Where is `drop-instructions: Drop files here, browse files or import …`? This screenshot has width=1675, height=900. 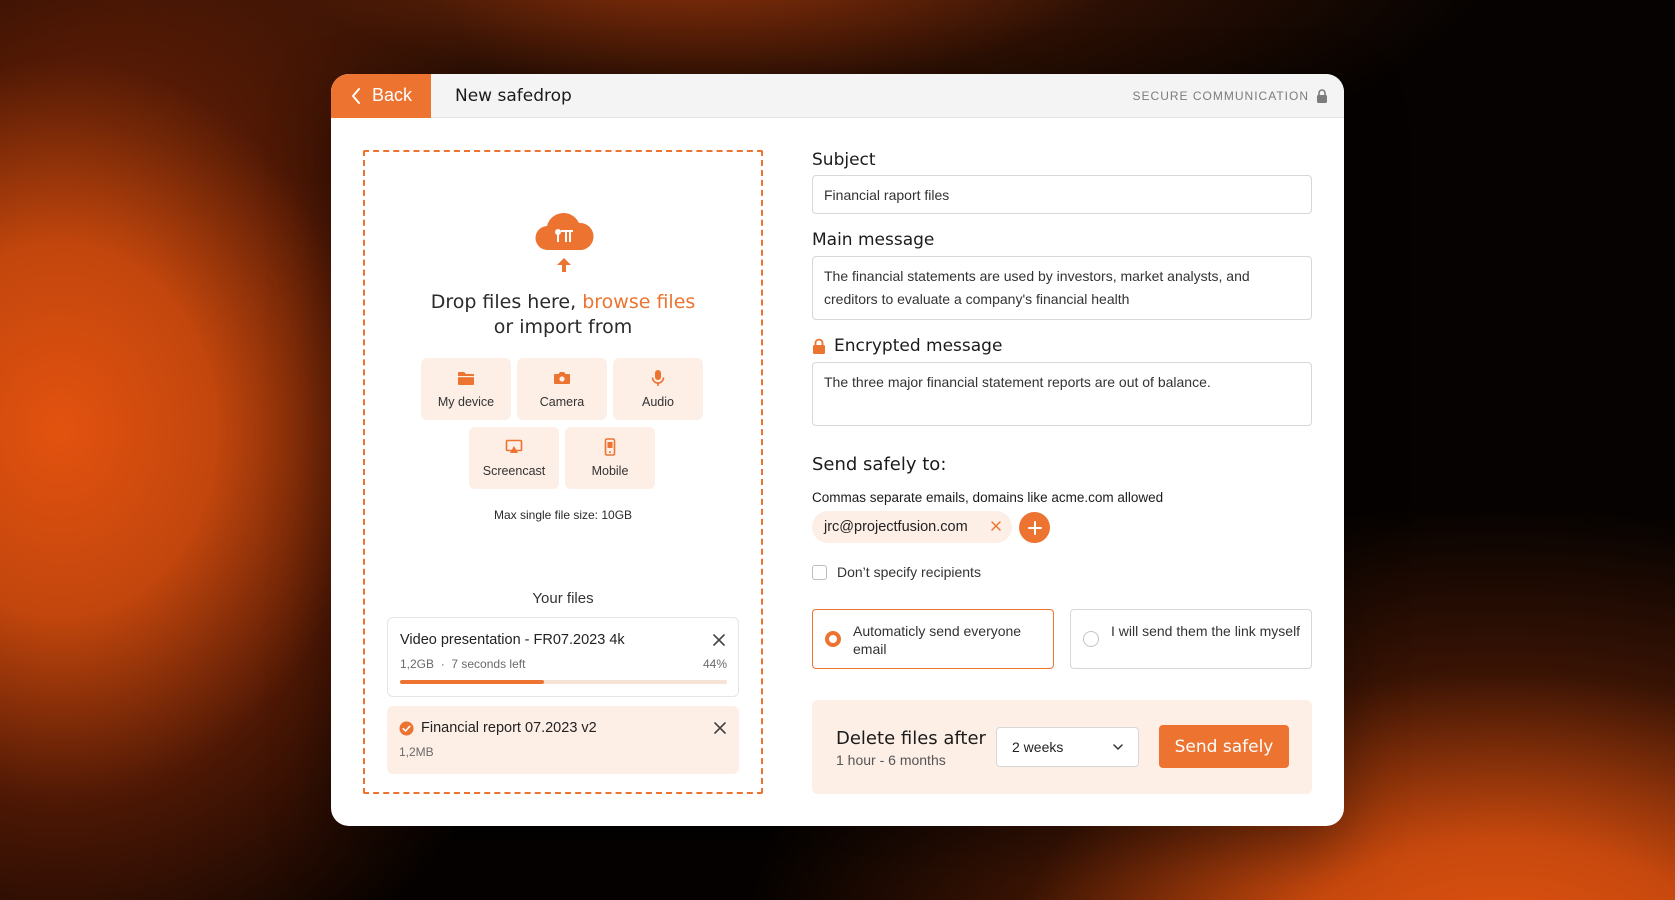 drop-instructions: Drop files here, browse files or import … is located at coordinates (563, 315).